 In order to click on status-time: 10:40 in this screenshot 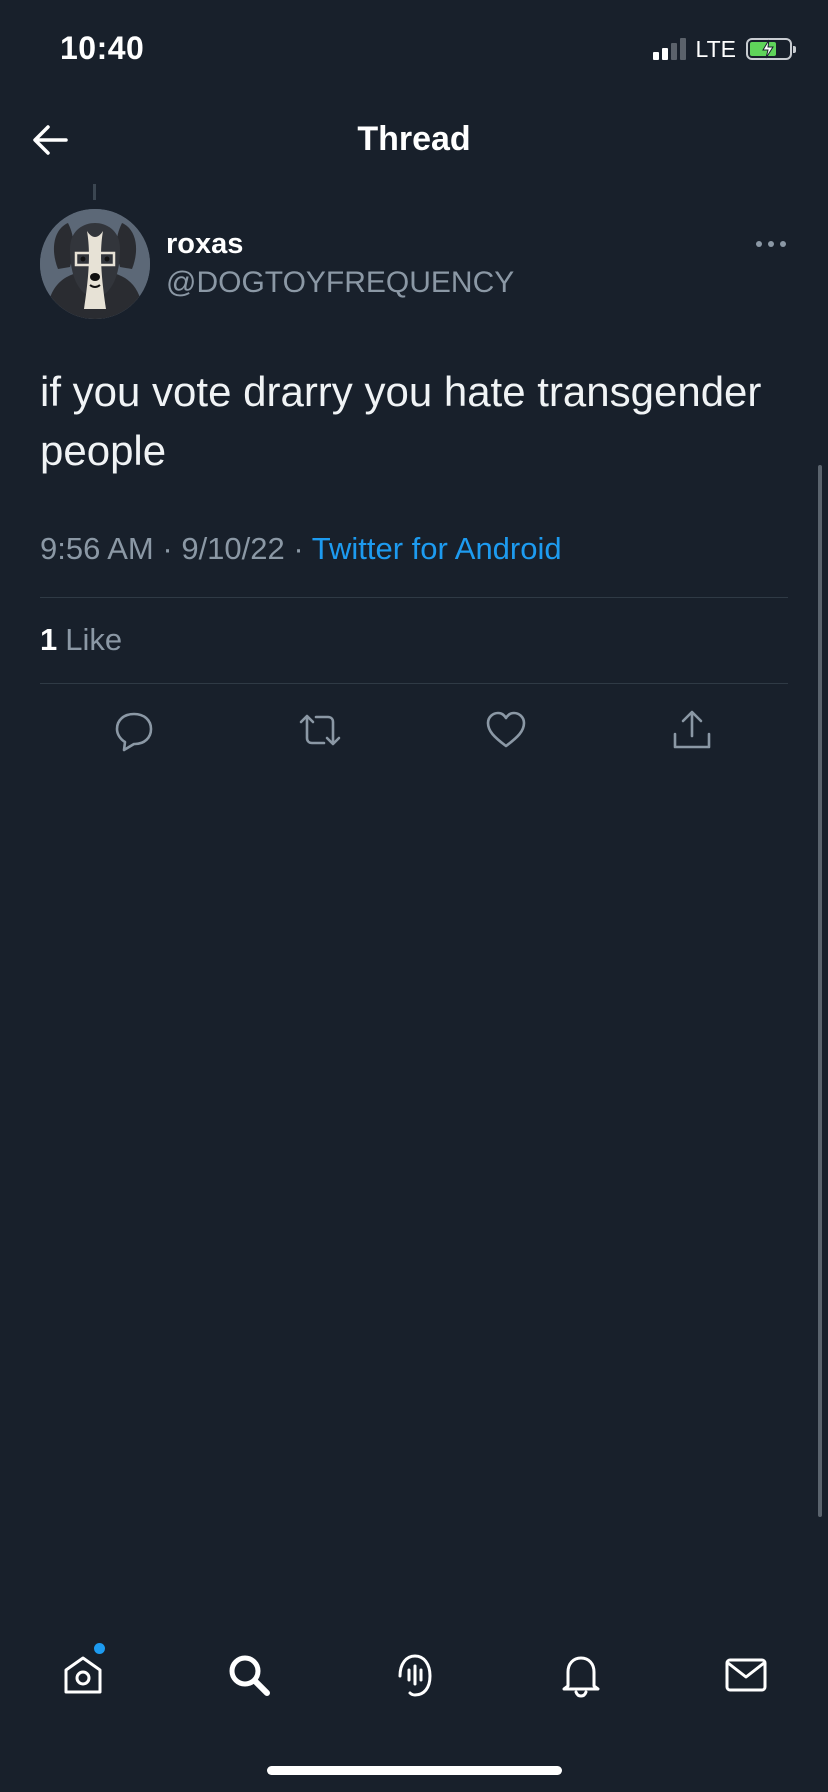, I will do `click(102, 48)`.